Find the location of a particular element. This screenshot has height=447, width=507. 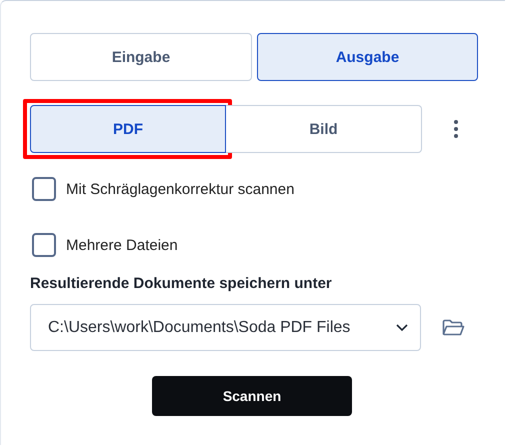

folder-dropdown: C:\Users\work\Documents\Soda PDF Files is located at coordinates (225, 327).